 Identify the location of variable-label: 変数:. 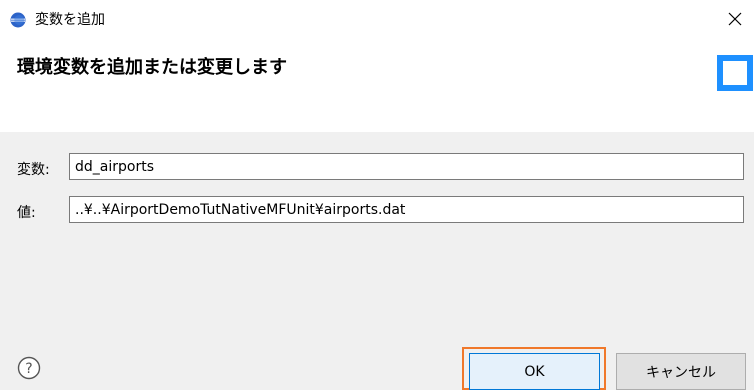
(33, 170).